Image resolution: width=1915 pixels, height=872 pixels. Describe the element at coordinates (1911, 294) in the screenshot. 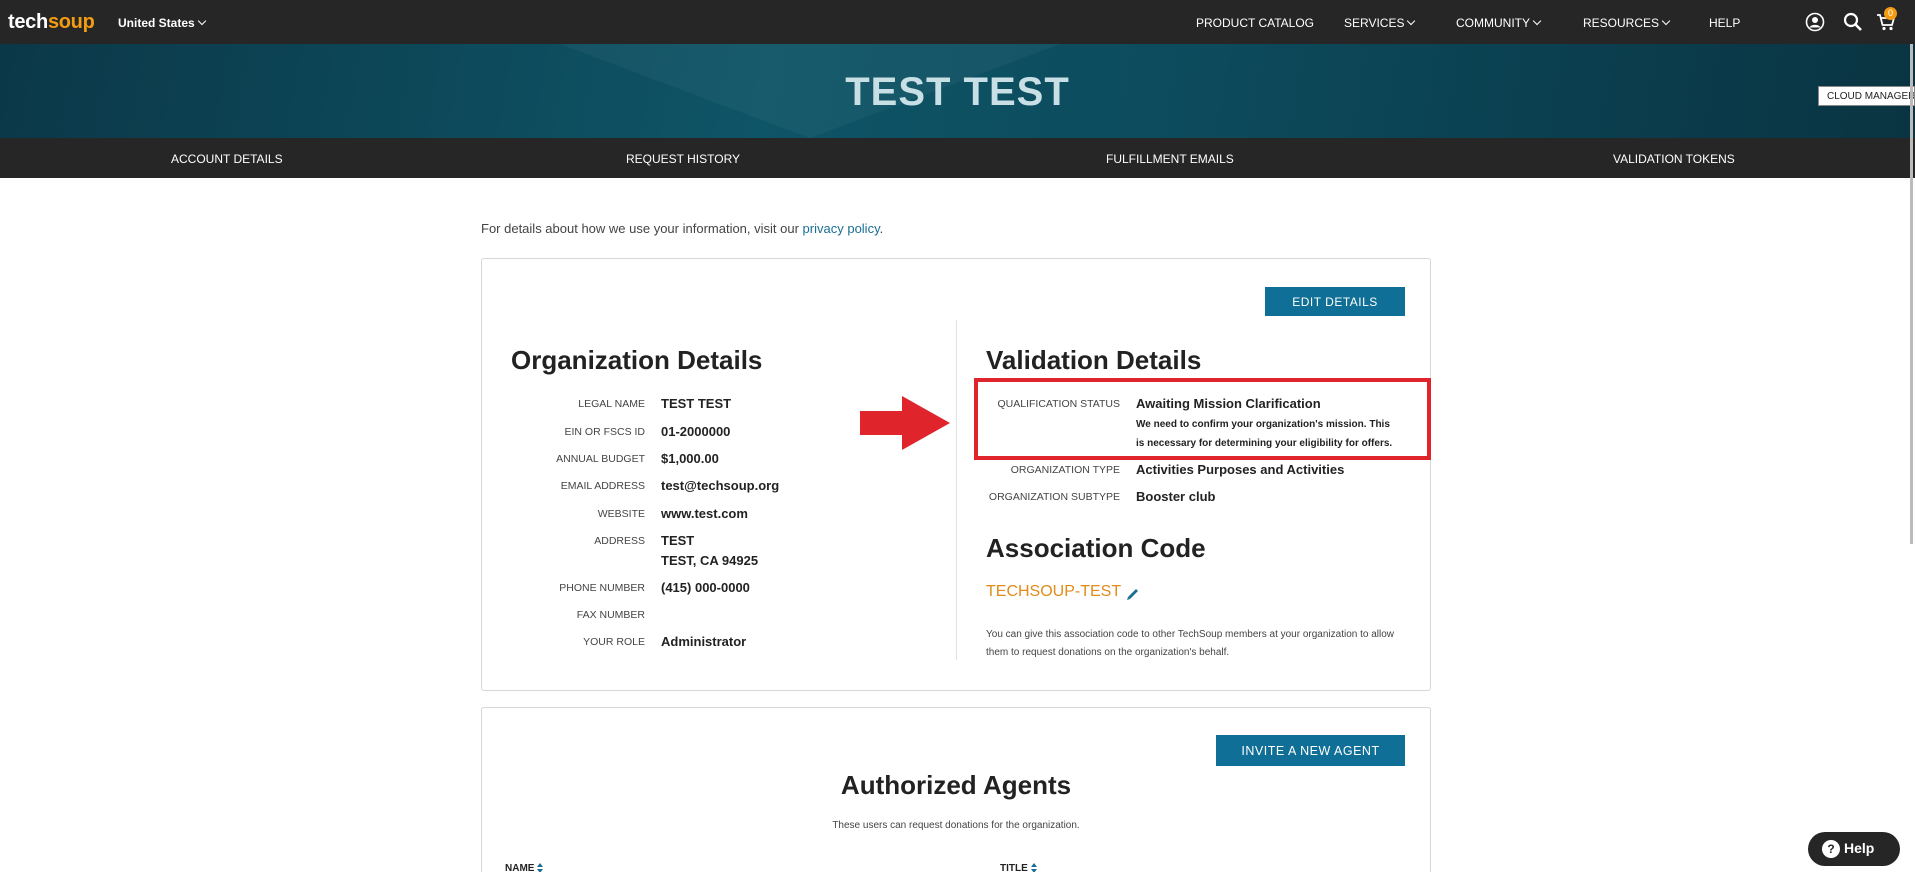

I see `page-scrollbar` at that location.